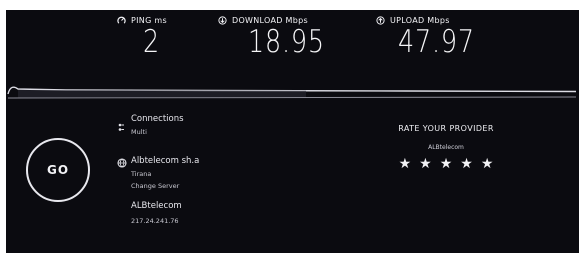 The image size is (582, 255). I want to click on download-value: 18.95, so click(286, 42).